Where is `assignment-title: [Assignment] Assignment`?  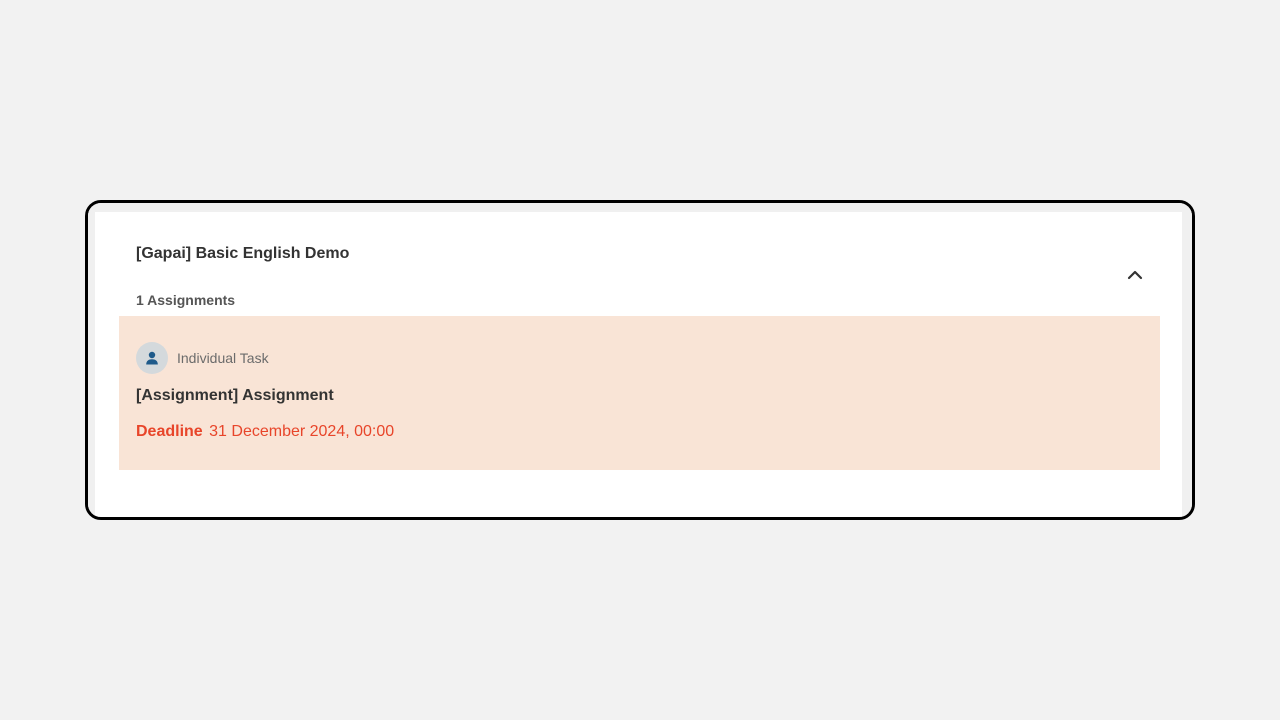
assignment-title: [Assignment] Assignment is located at coordinates (235, 396).